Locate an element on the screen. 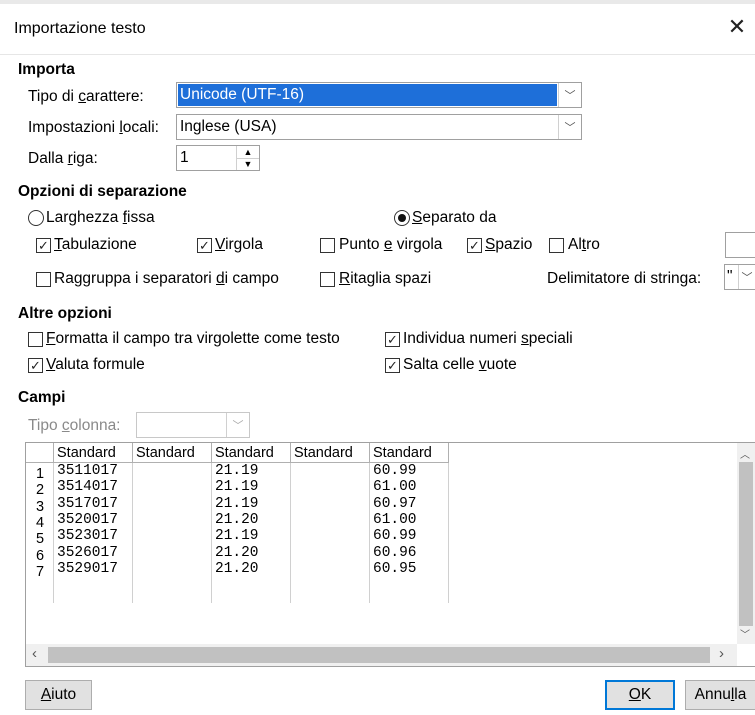 The width and height of the screenshot is (755, 715). from-row-label: Dalla riga: is located at coordinates (63, 158).